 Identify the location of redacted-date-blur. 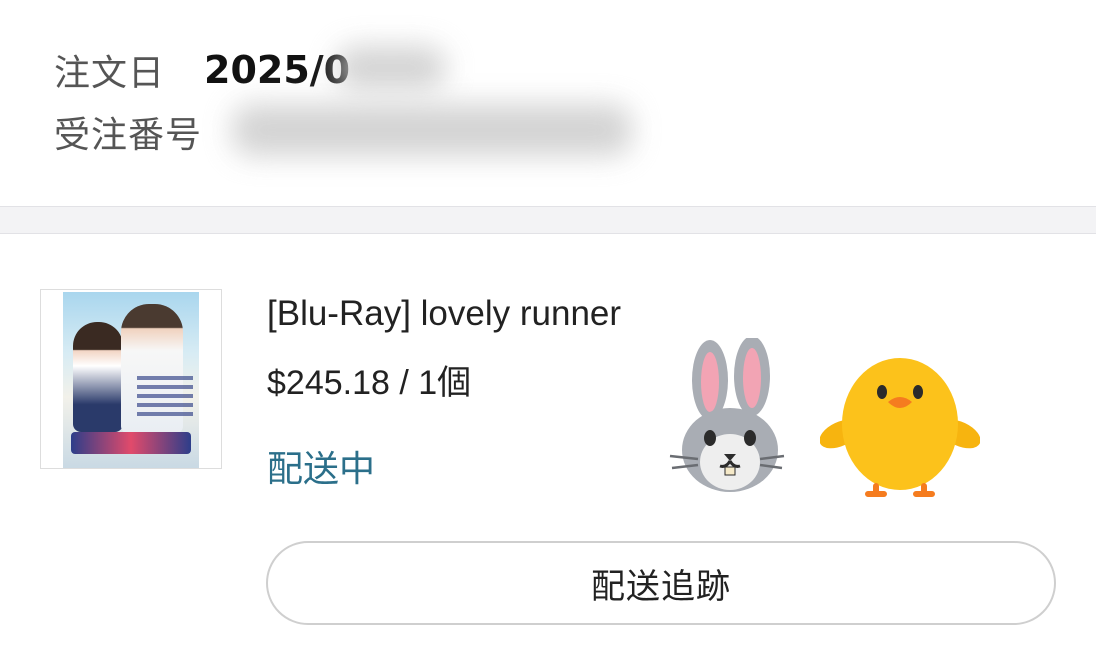
(391, 68).